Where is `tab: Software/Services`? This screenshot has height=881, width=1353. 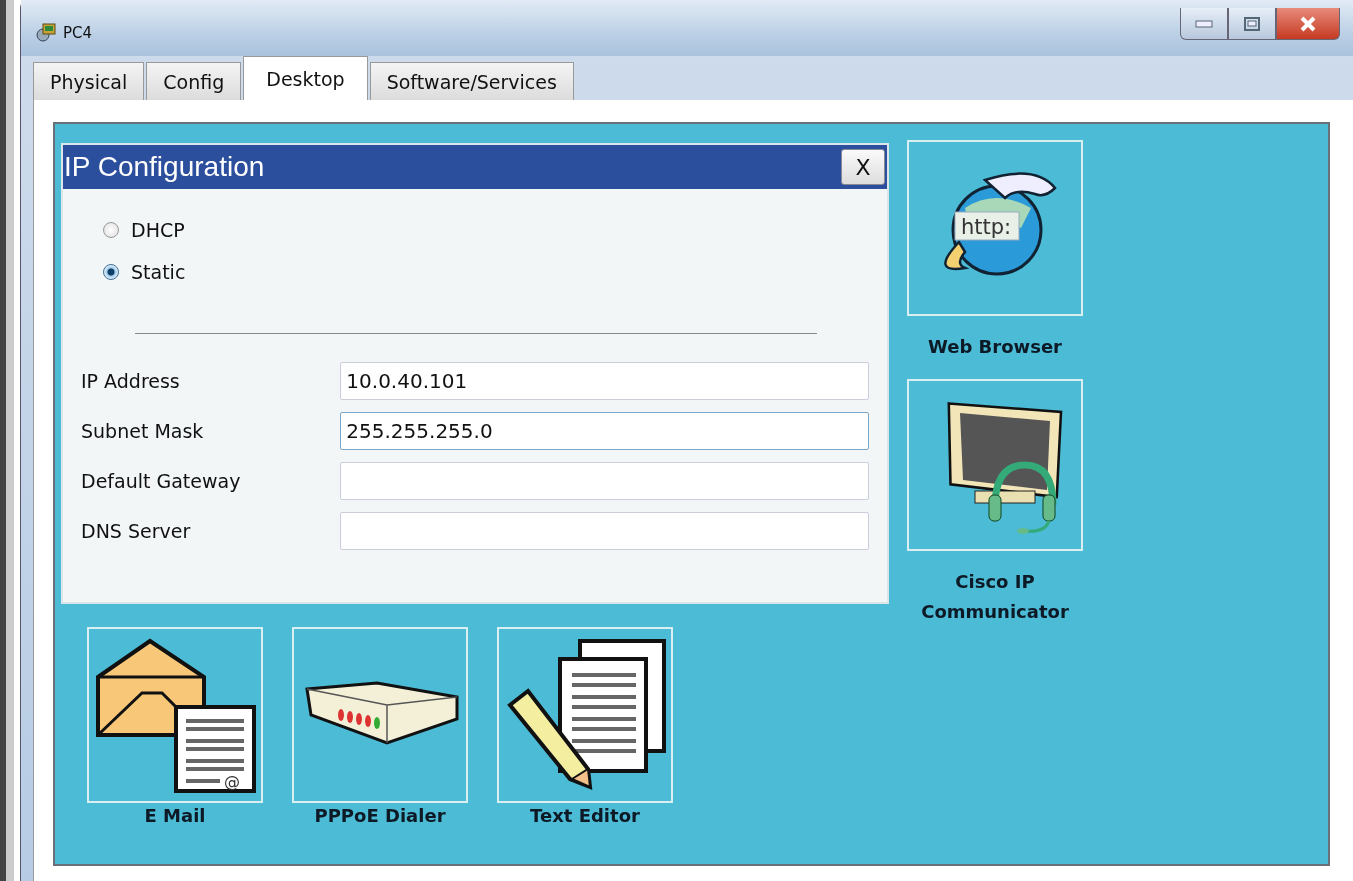 tab: Software/Services is located at coordinates (471, 81).